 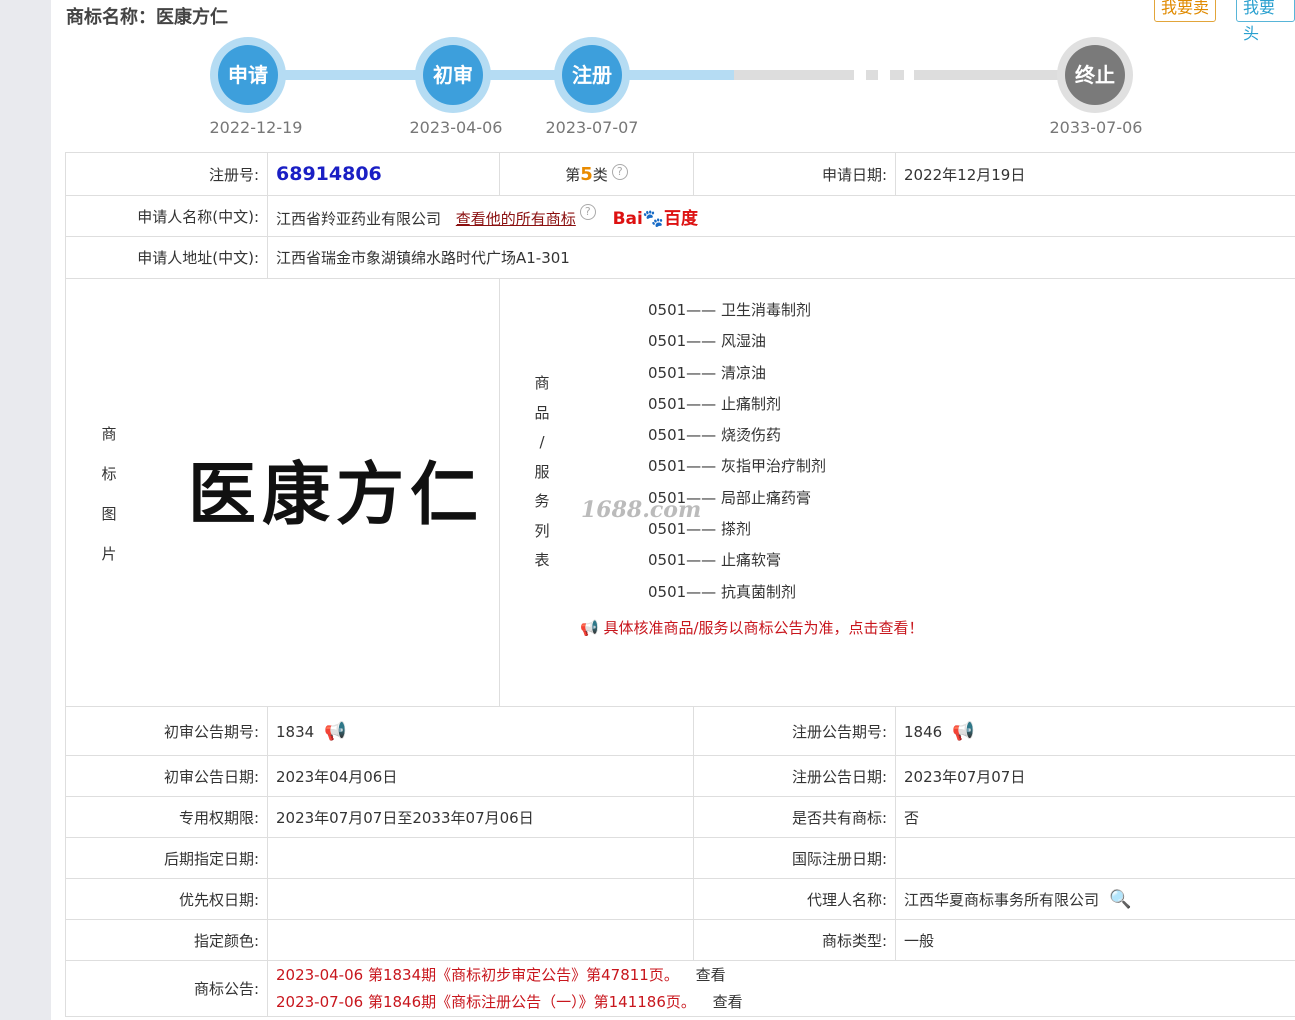 What do you see at coordinates (480, 899) in the screenshot?
I see `priority-value` at bounding box center [480, 899].